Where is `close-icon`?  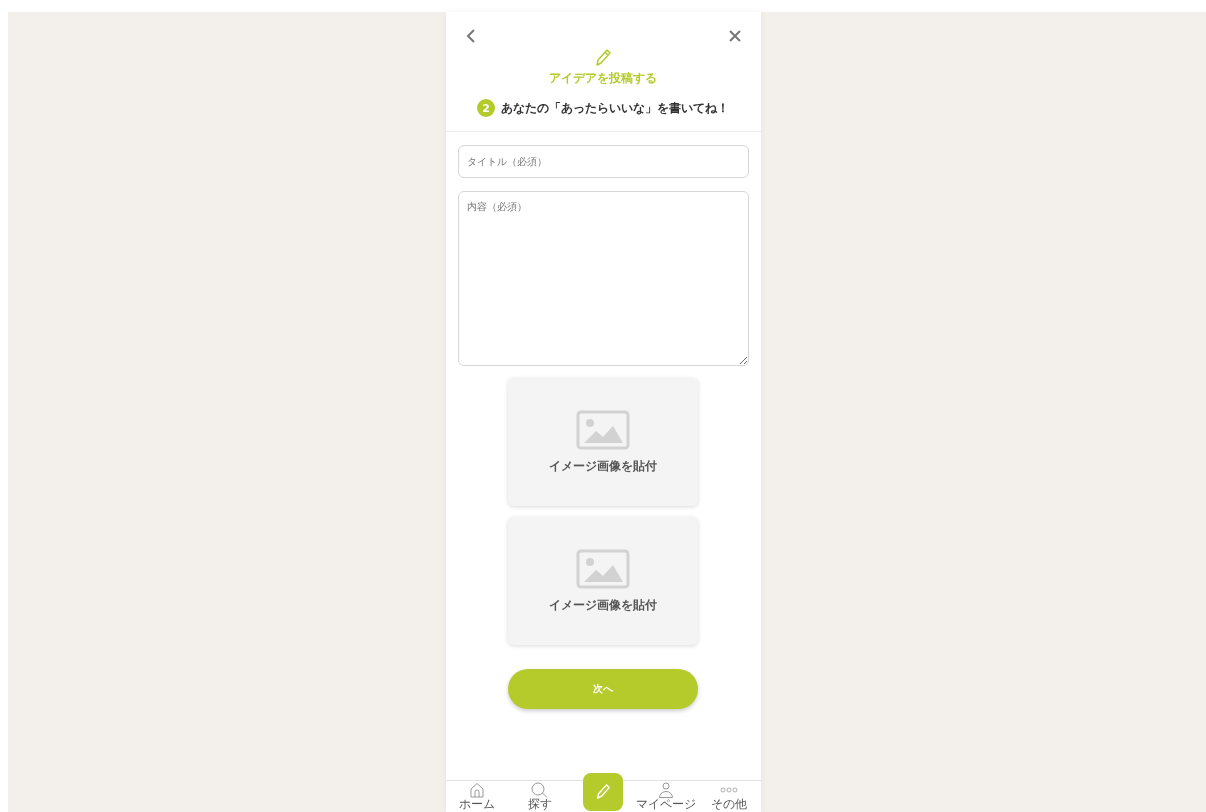 close-icon is located at coordinates (734, 36).